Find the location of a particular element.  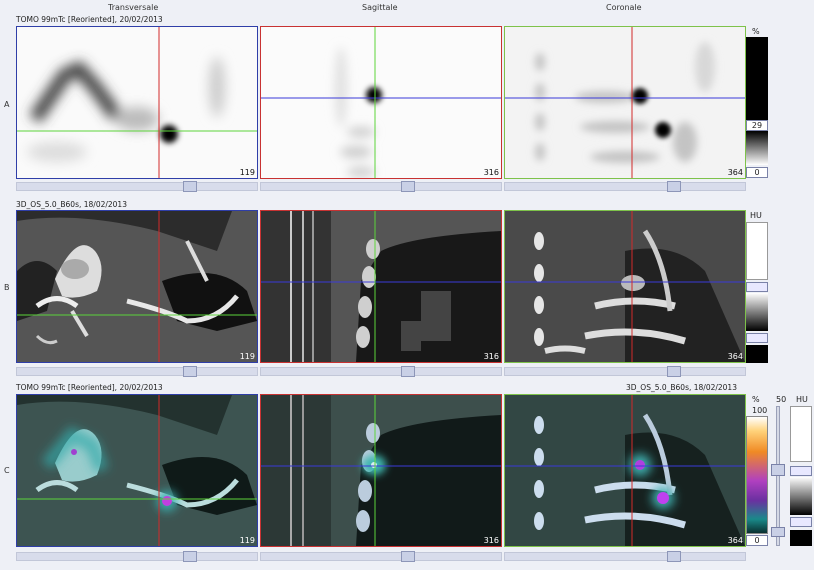

spect-transverse-image is located at coordinates (137, 102).